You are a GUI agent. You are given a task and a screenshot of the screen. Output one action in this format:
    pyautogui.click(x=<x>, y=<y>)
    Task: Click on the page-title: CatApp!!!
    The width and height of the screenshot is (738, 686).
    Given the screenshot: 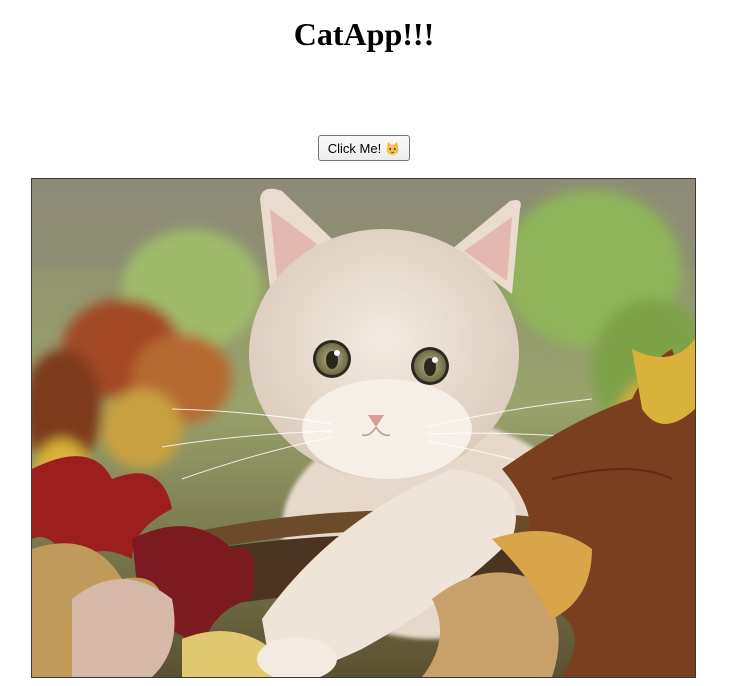 What is the action you would take?
    pyautogui.click(x=364, y=34)
    